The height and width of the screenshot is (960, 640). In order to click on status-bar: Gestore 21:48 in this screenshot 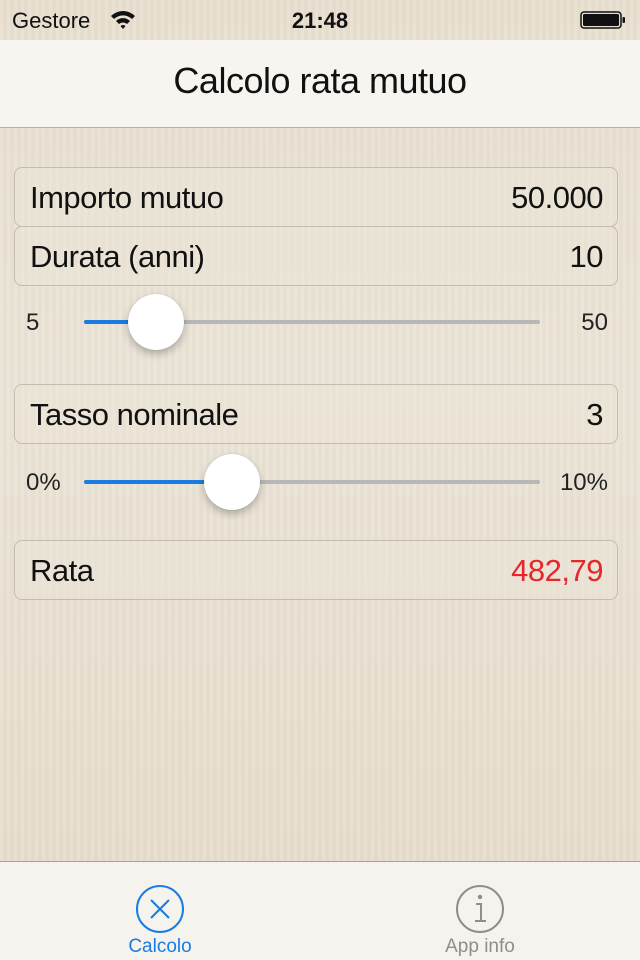, I will do `click(320, 20)`.